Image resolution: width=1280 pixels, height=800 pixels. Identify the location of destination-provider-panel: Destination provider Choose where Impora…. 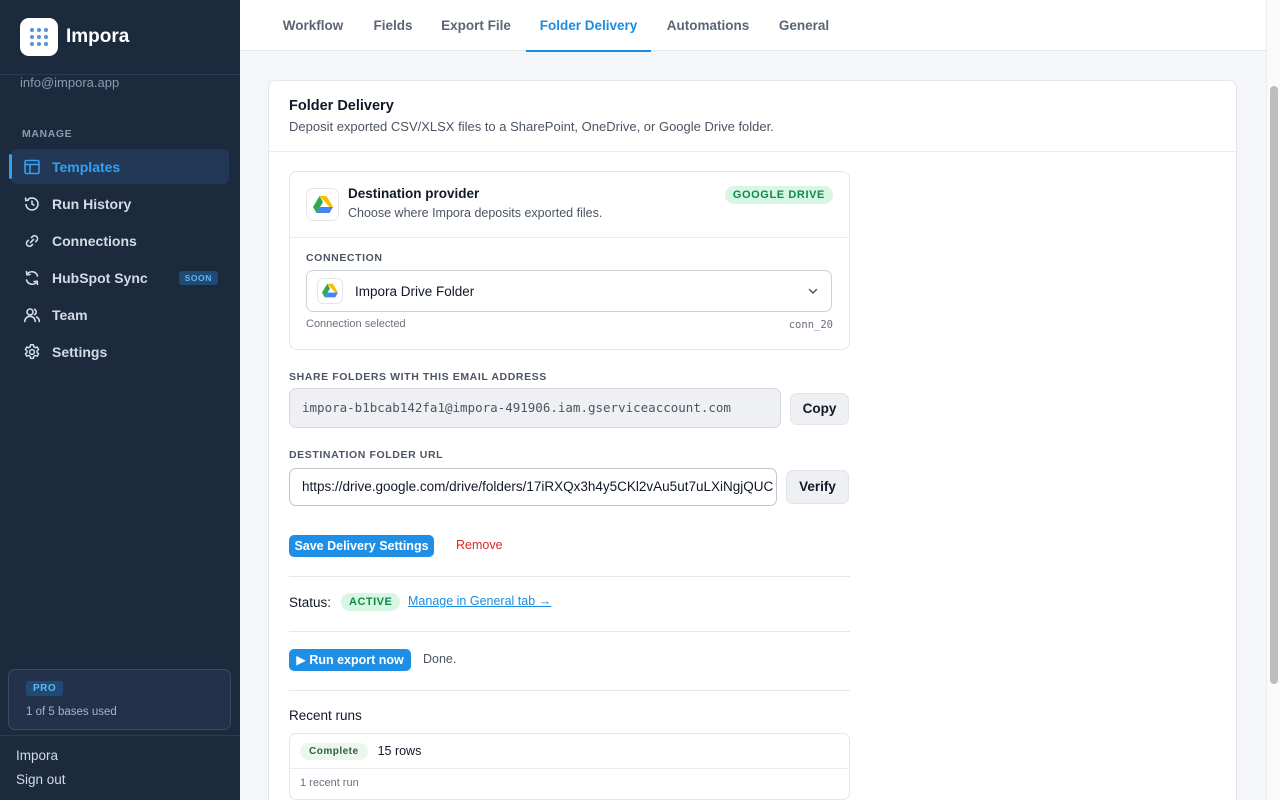
(569, 260).